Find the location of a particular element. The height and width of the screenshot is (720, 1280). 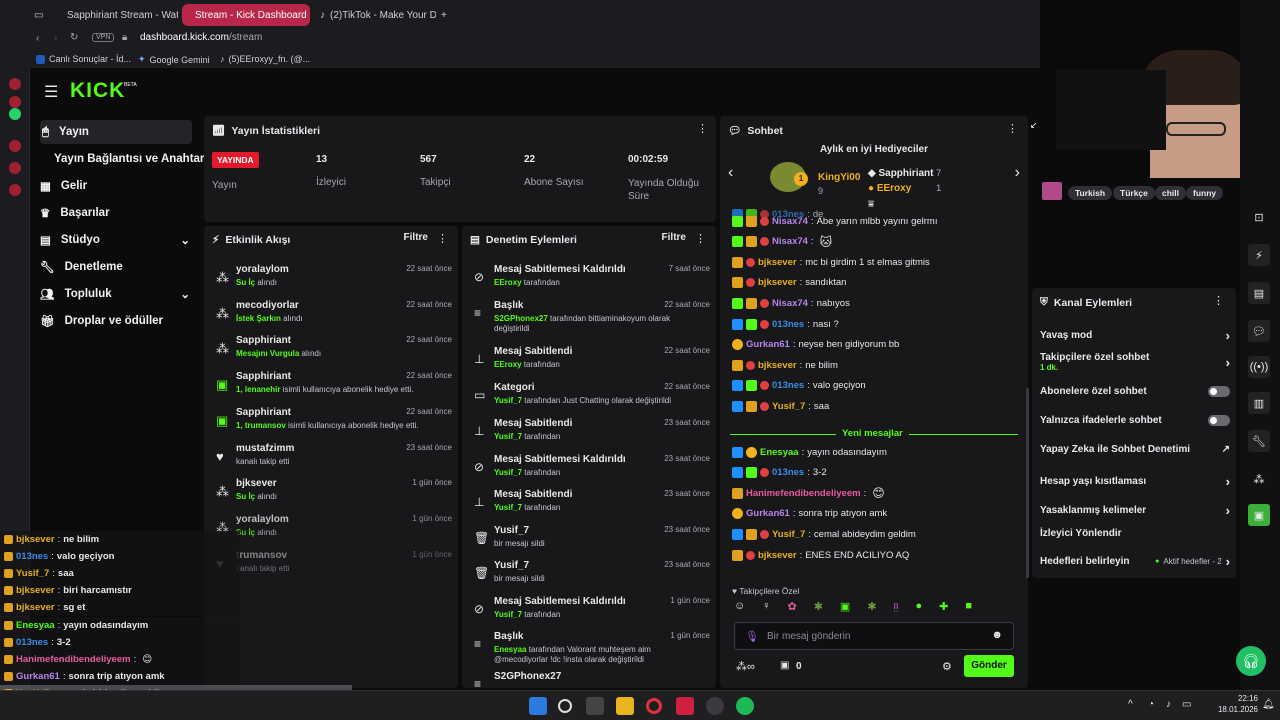

channel-action-control: ↗ is located at coordinates (1226, 449).